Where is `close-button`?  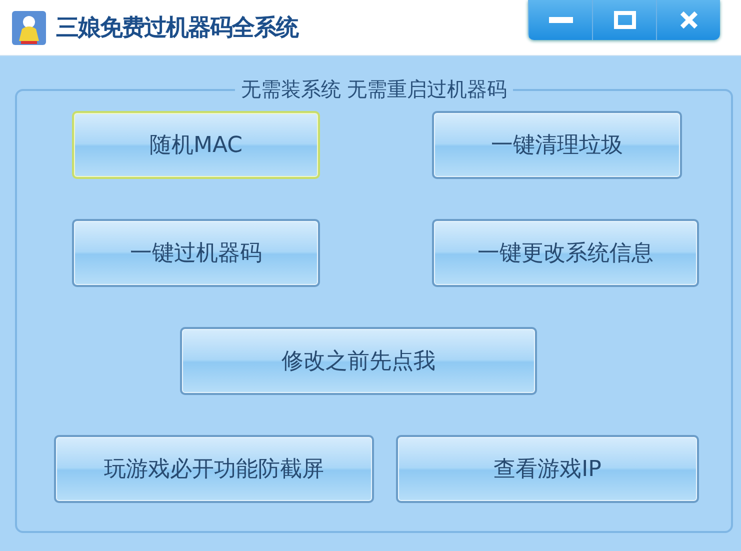
close-button is located at coordinates (688, 20).